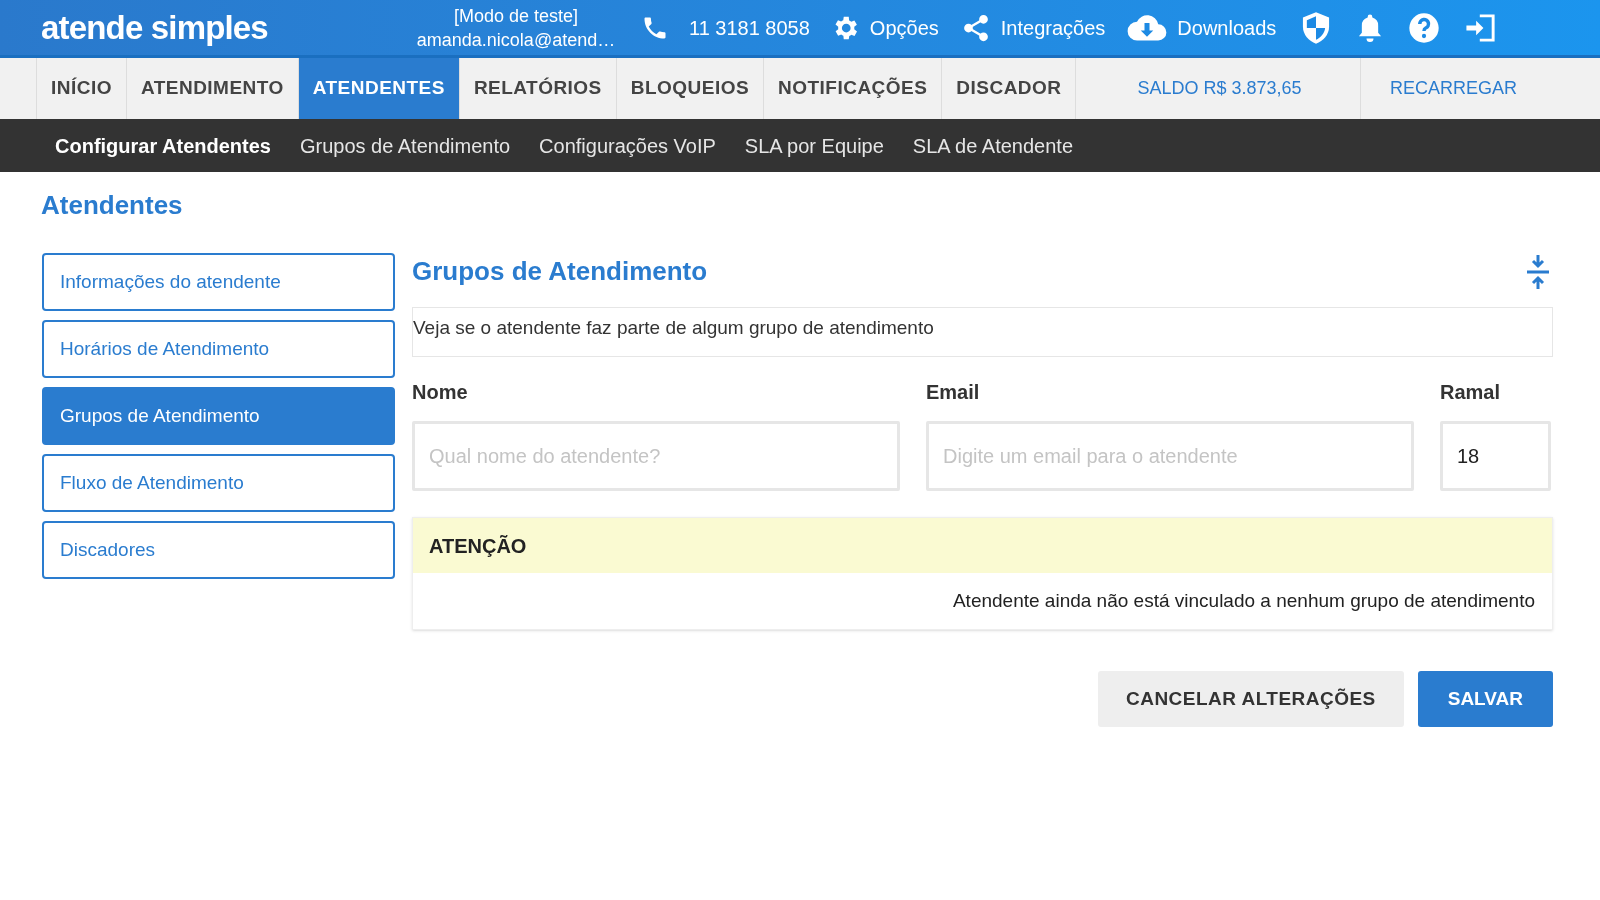 This screenshot has height=900, width=1600. Describe the element at coordinates (218, 550) in the screenshot. I see `sidebar-item: Discadores` at that location.